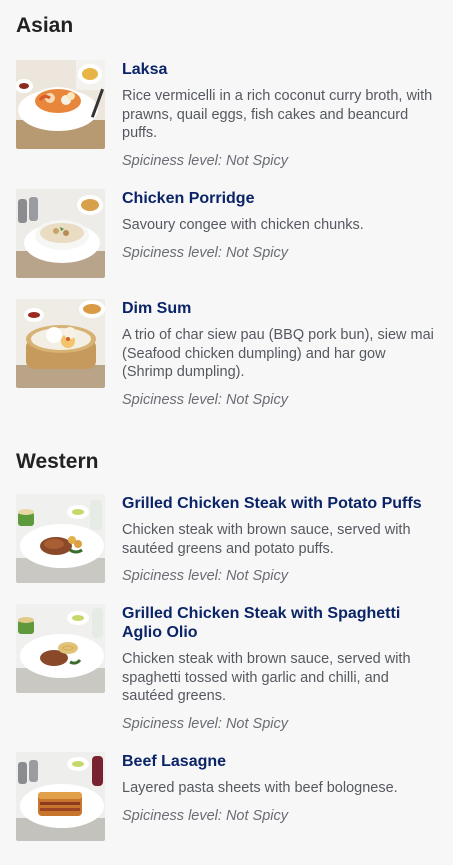  Describe the element at coordinates (157, 308) in the screenshot. I see `dish-name: Dim Sum` at that location.